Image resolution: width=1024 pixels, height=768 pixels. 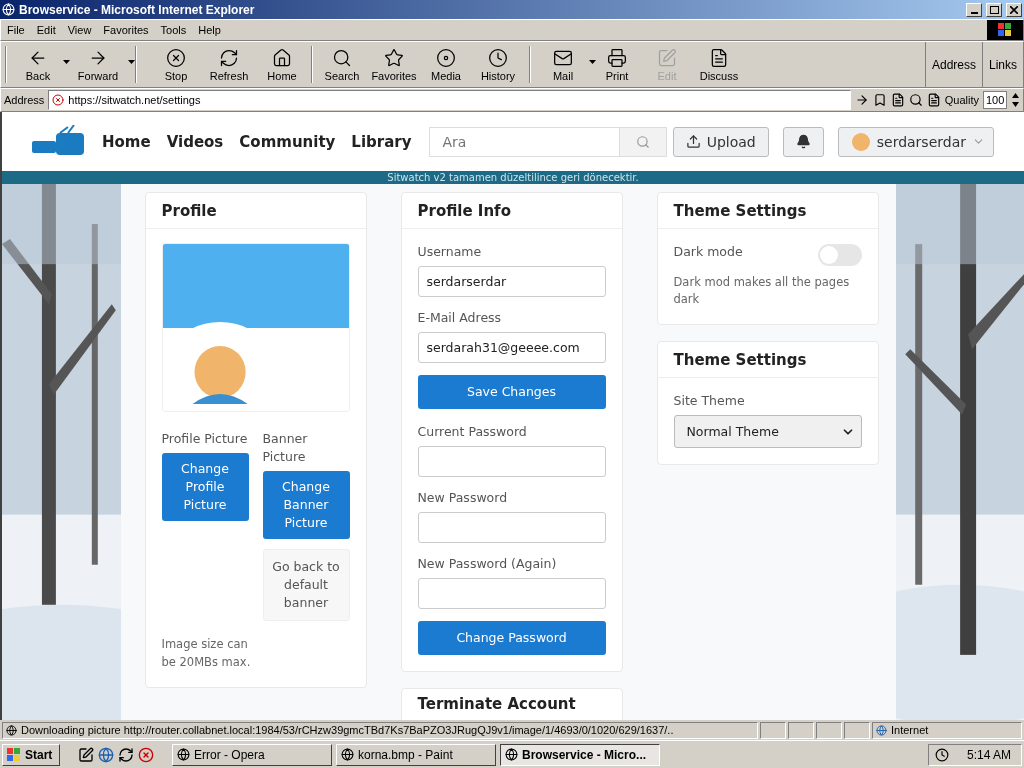 What do you see at coordinates (38, 64) in the screenshot?
I see `toolbar-button: Back` at bounding box center [38, 64].